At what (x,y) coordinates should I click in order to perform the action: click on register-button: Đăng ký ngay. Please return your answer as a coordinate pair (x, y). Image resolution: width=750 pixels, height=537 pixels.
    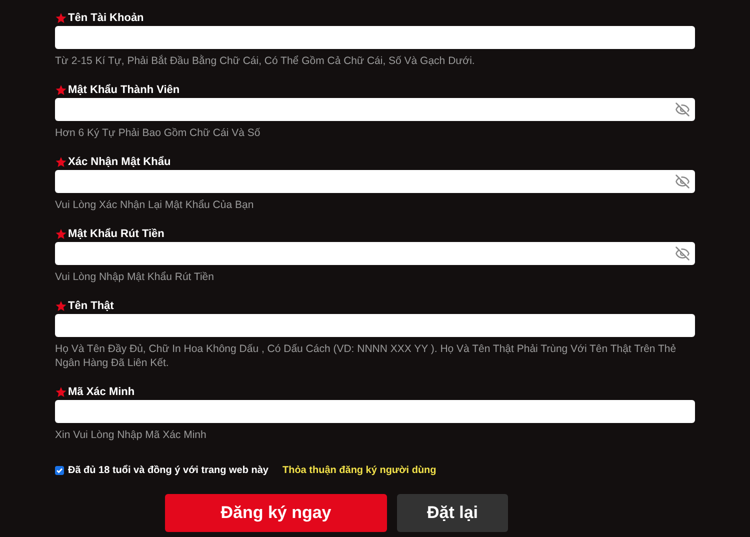
    Looking at the image, I should click on (276, 513).